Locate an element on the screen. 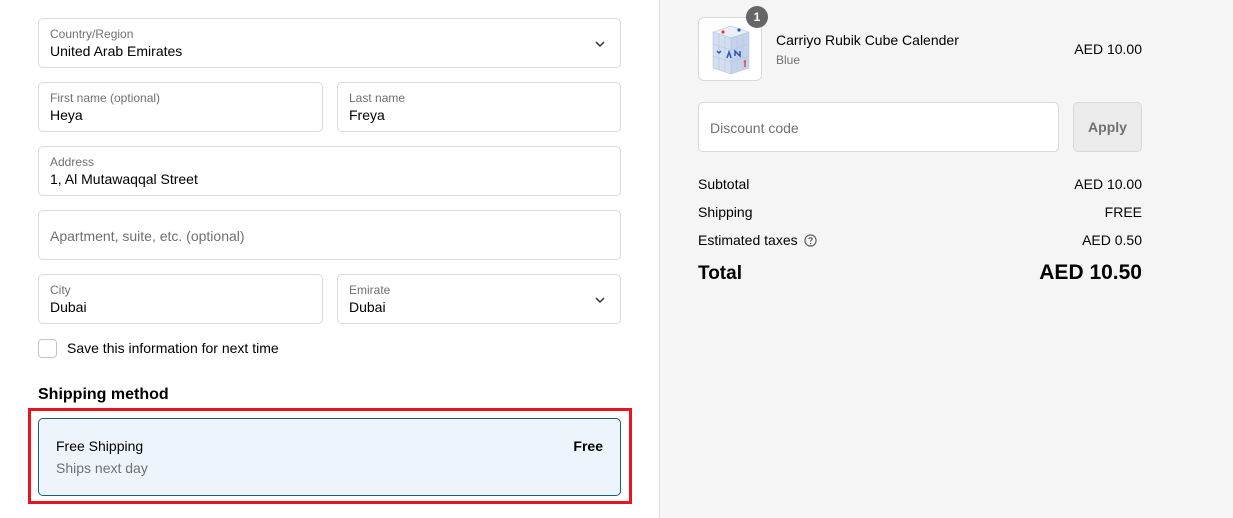 The width and height of the screenshot is (1233, 518). address-value: 1, Al Mutawaqqal Street is located at coordinates (124, 179).